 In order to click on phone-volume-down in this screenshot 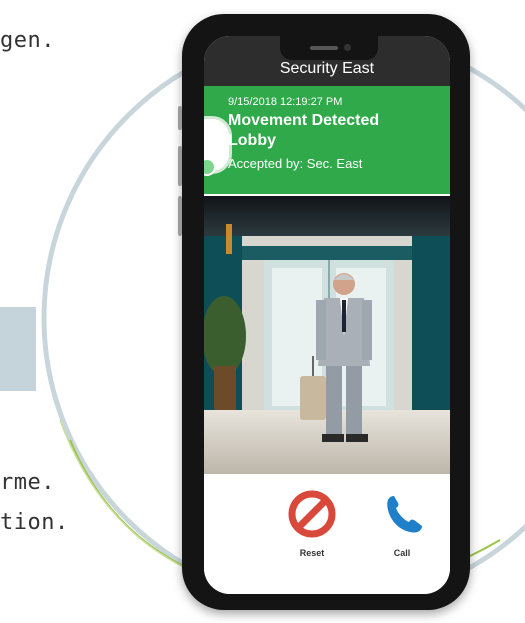, I will do `click(180, 216)`.